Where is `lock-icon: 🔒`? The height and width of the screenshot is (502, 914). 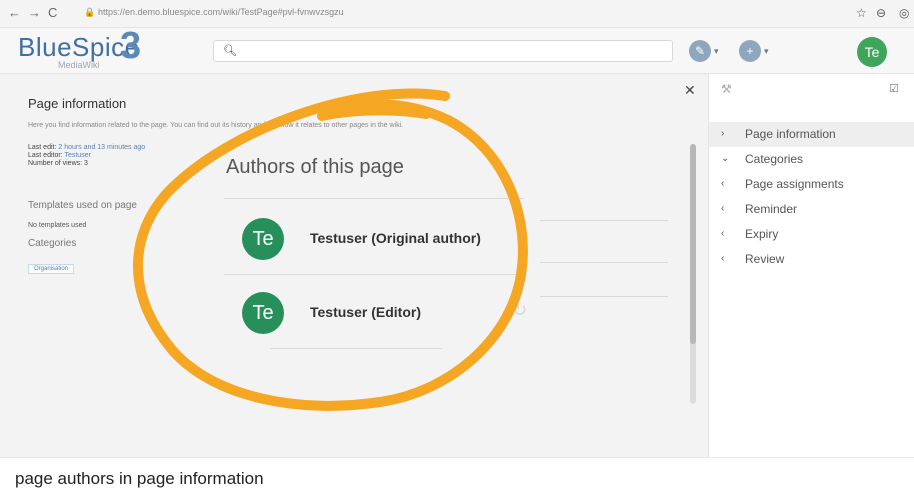
lock-icon: 🔒 is located at coordinates (90, 12).